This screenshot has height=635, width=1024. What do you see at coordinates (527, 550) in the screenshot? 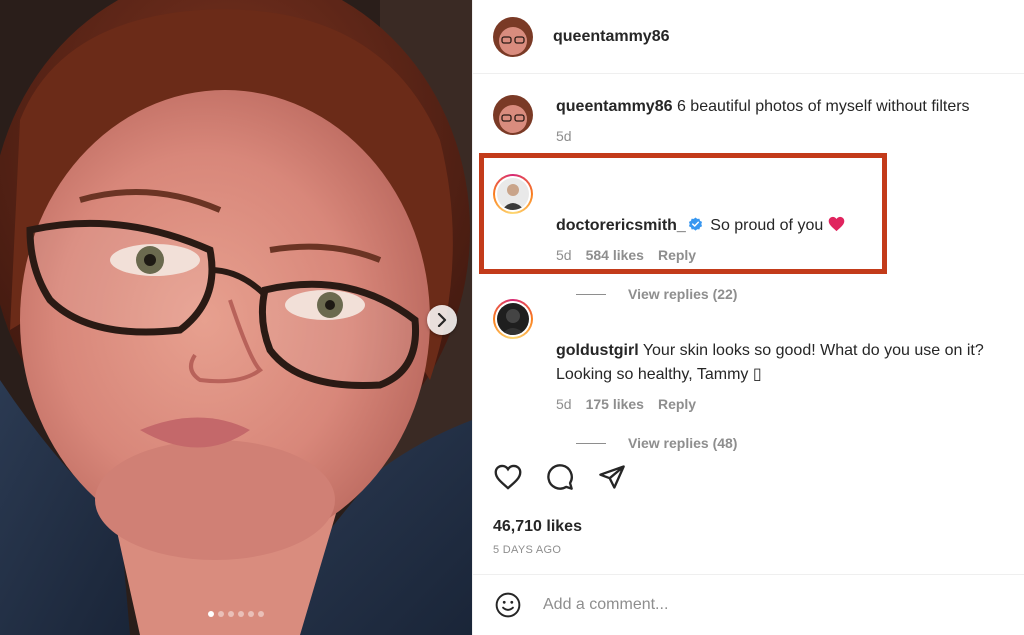
I see `post-date: 5 DAYS AGO` at bounding box center [527, 550].